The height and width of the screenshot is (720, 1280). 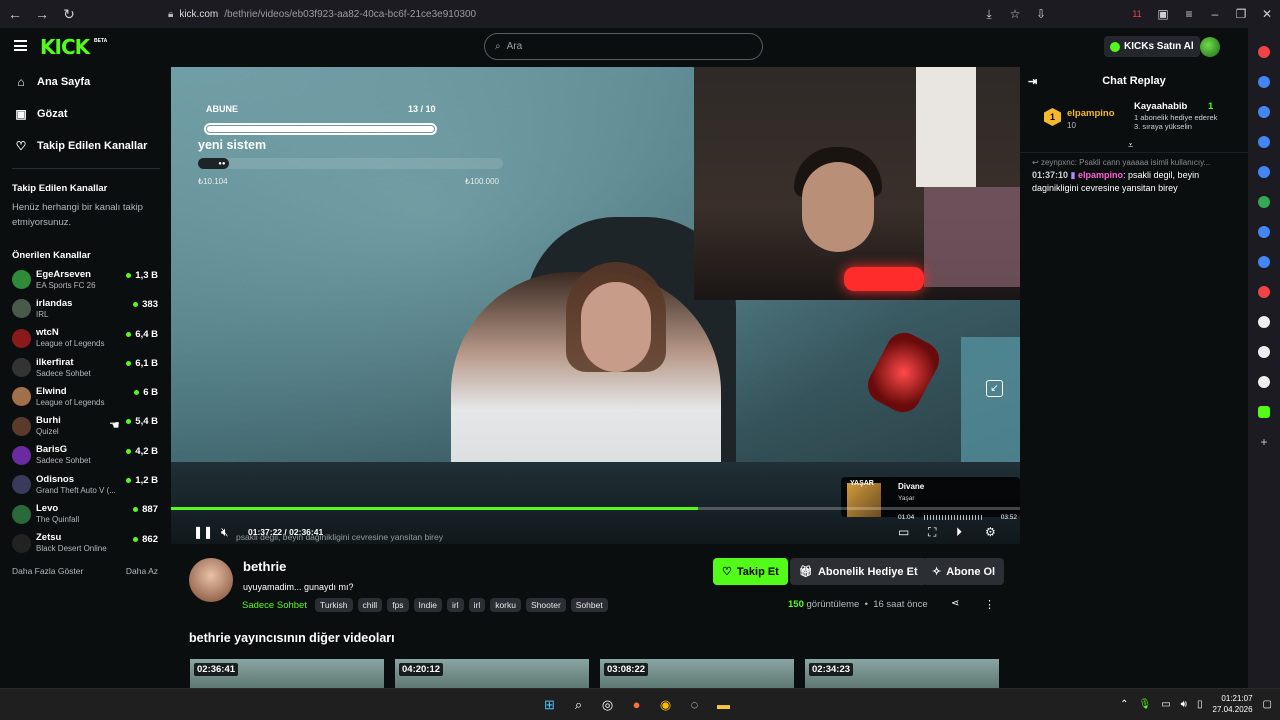 What do you see at coordinates (546, 605) in the screenshot?
I see `tag-chip: Shooter` at bounding box center [546, 605].